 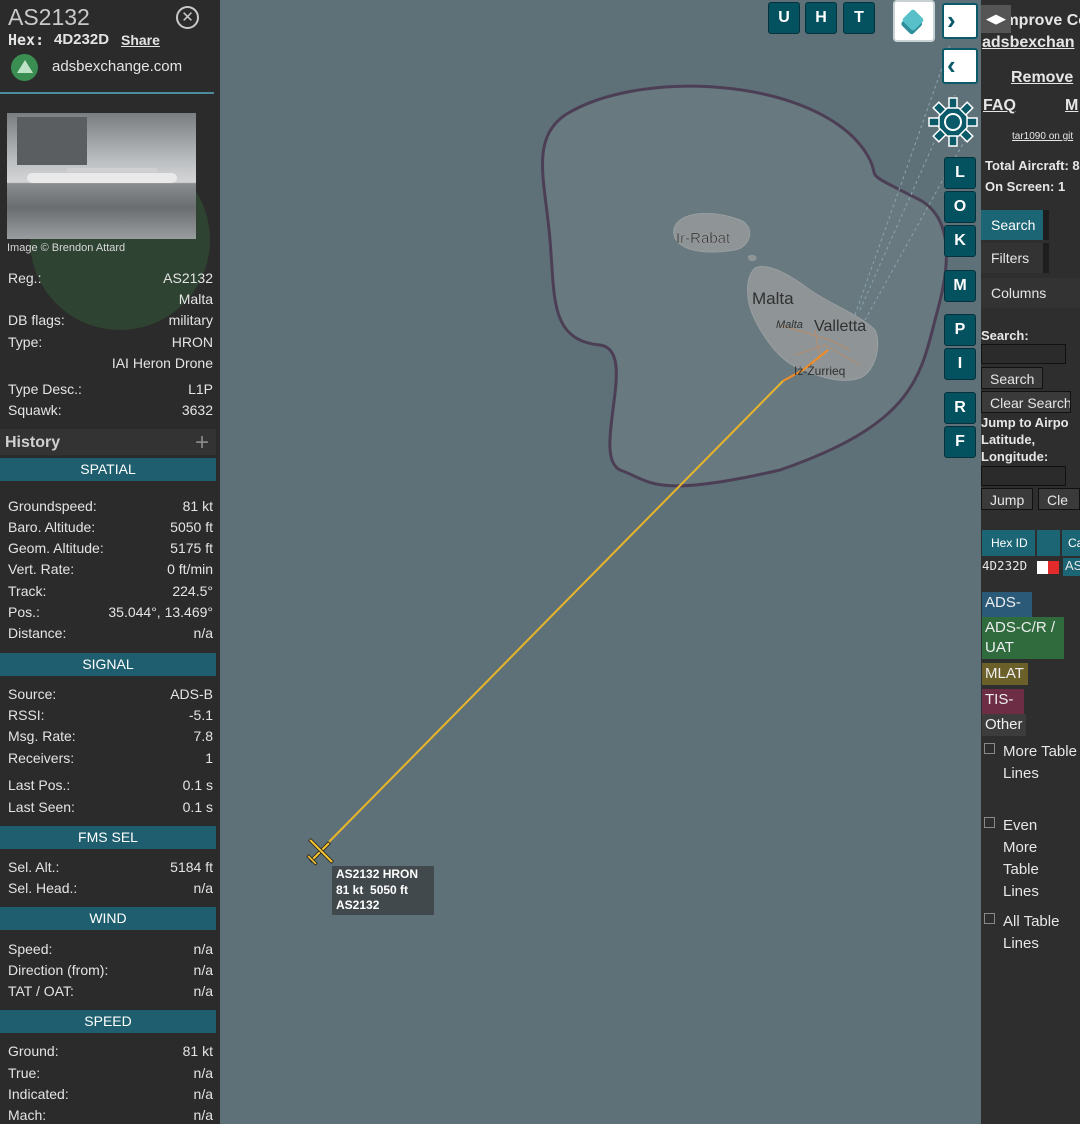 I want to click on all-table-lines-checkbox, so click(x=989, y=918).